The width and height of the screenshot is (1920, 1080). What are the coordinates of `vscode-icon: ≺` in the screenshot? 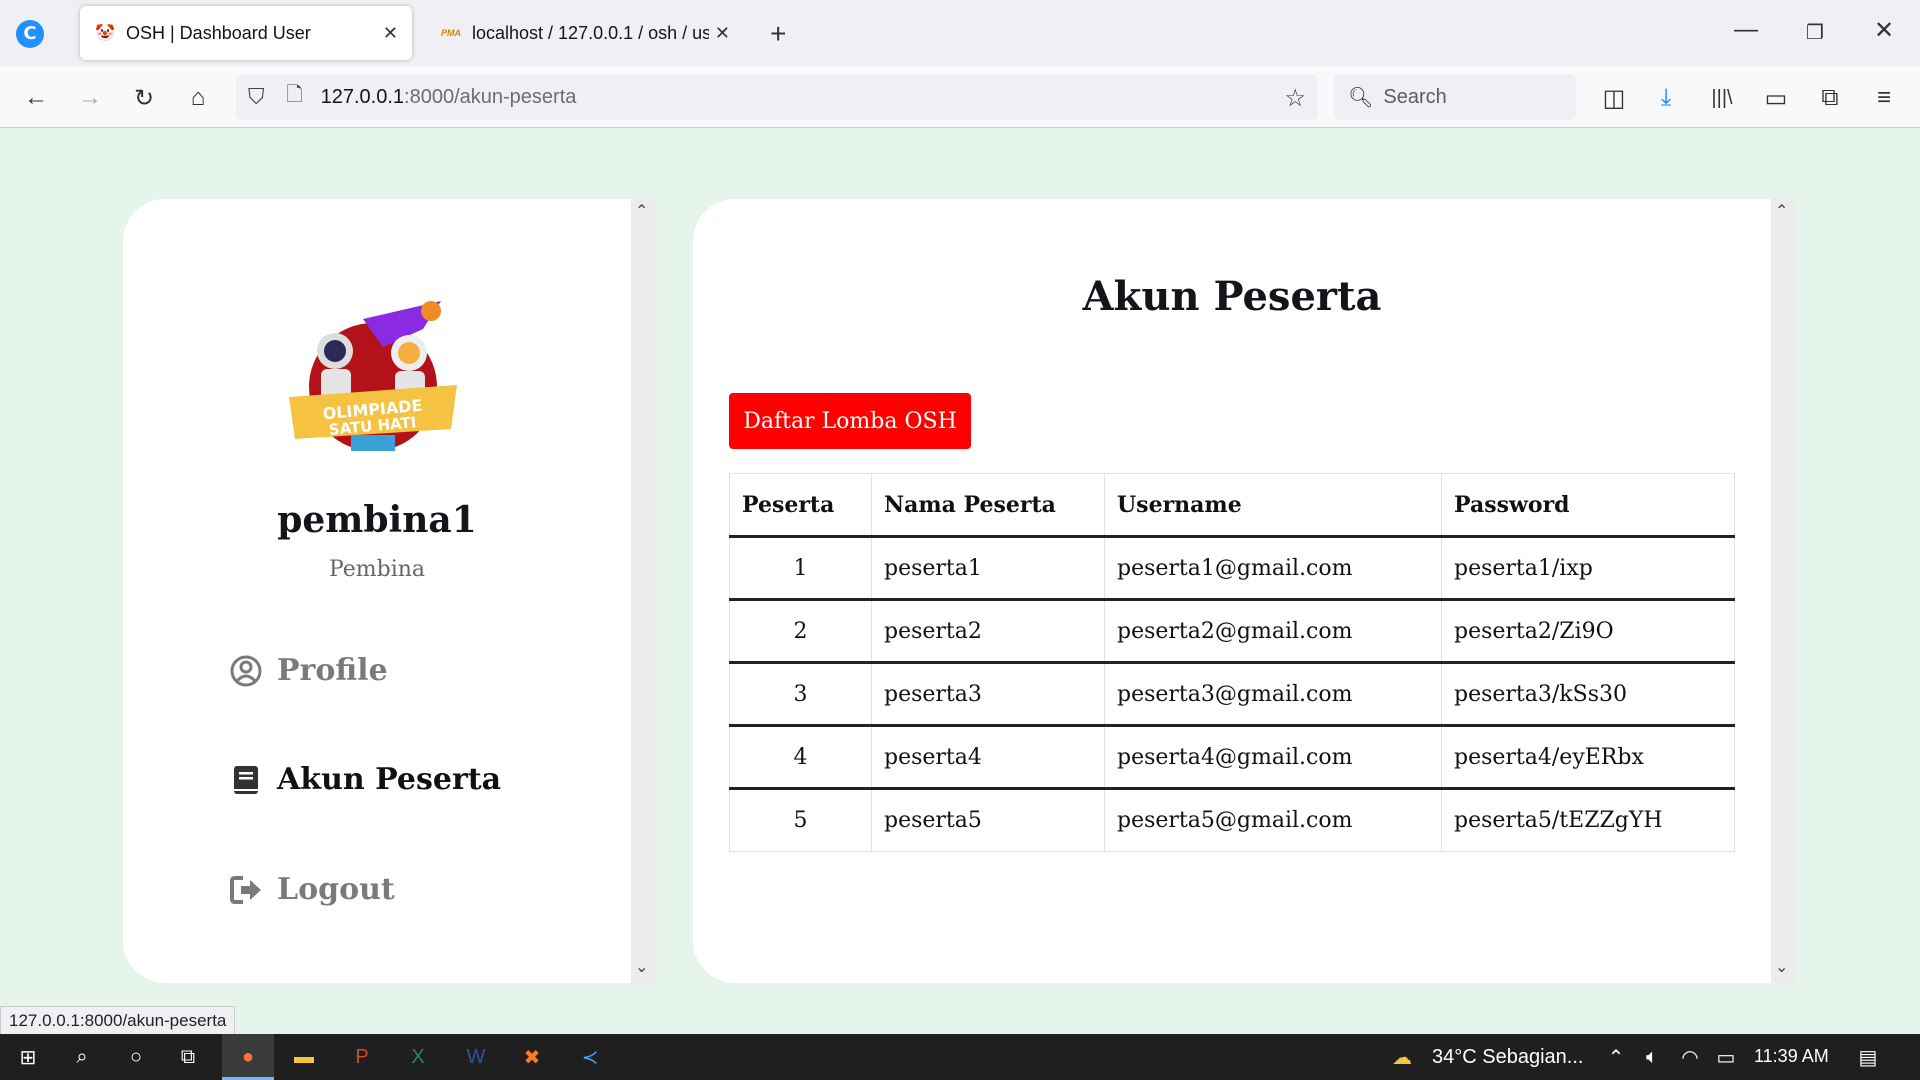 It's located at (590, 1057).